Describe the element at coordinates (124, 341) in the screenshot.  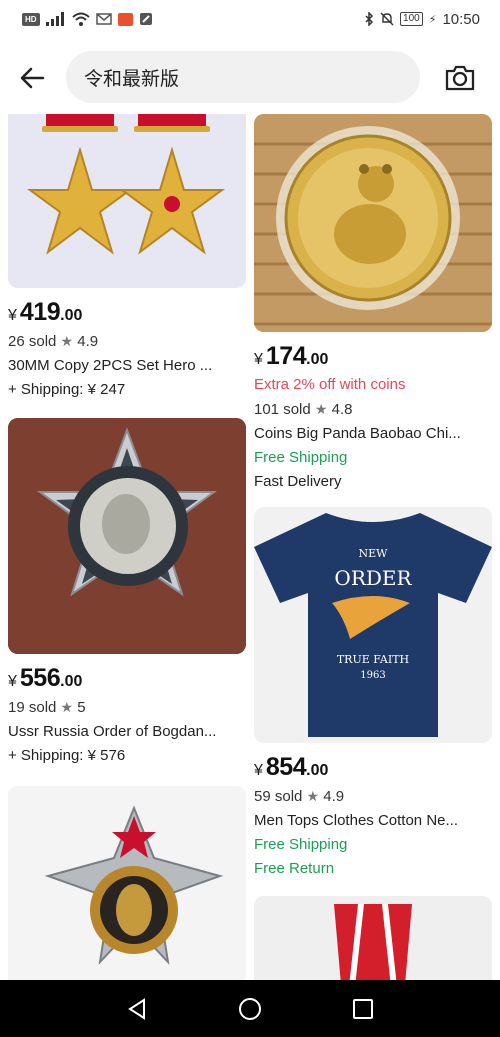
I see `sales-rating: 26 sold ★ 4.9` at that location.